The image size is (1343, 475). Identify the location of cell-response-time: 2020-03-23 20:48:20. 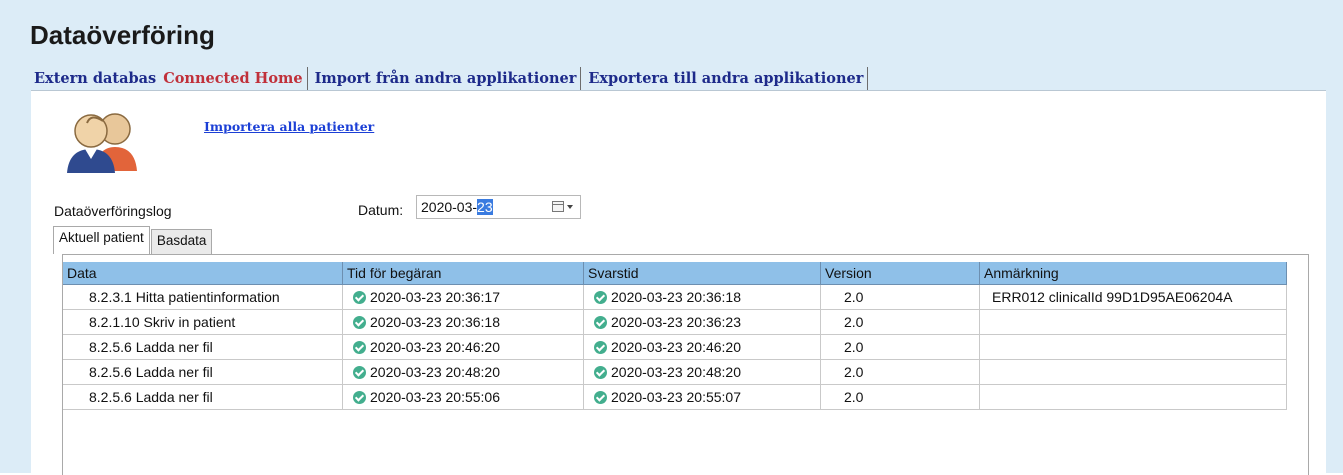
(702, 372).